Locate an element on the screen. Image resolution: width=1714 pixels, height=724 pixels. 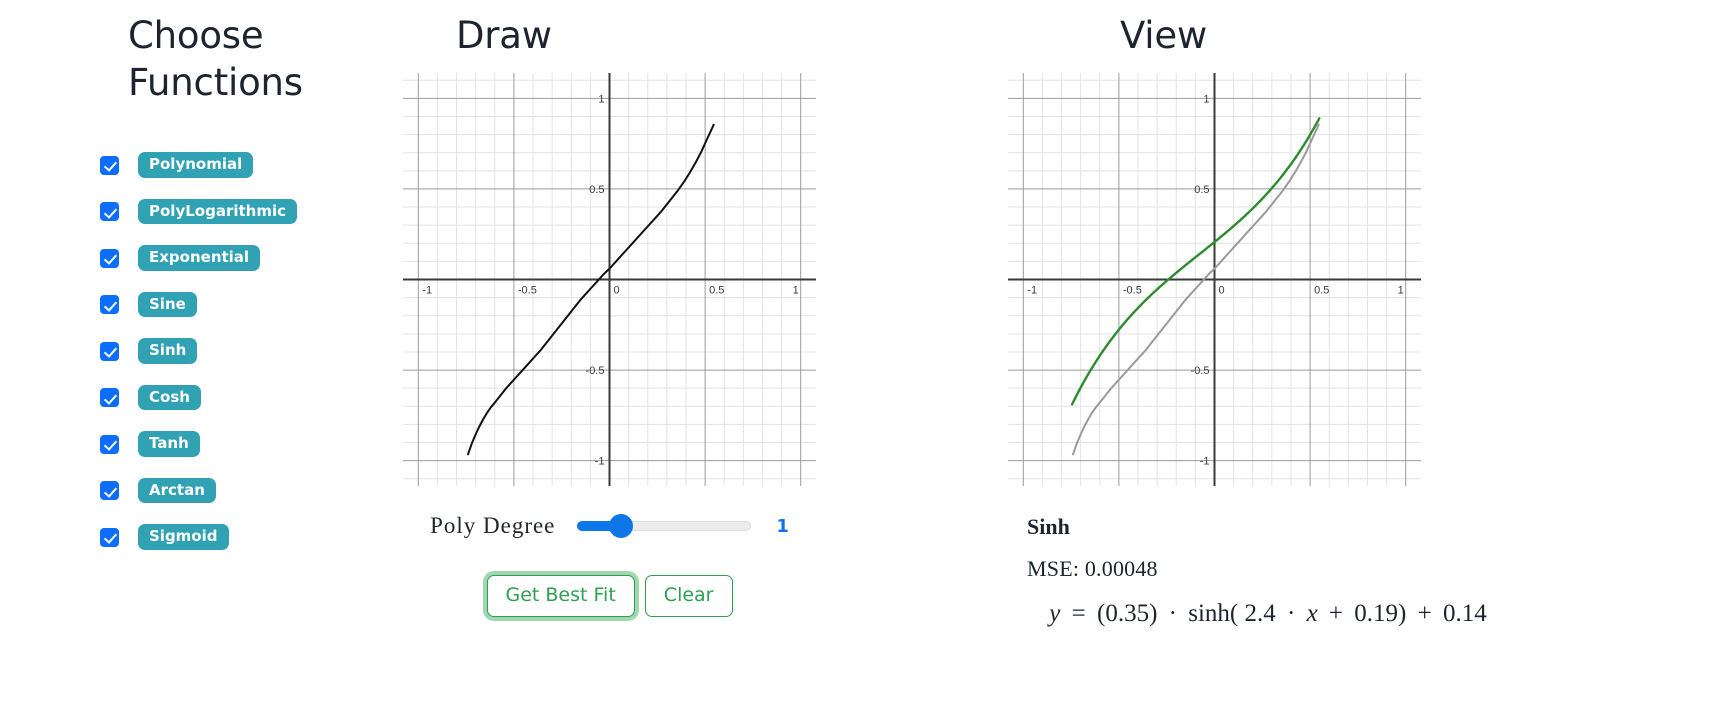
draw-canvas: -1 -0.5 0 0.5 1 -1 -0.5 0.5 1 is located at coordinates (609, 279).